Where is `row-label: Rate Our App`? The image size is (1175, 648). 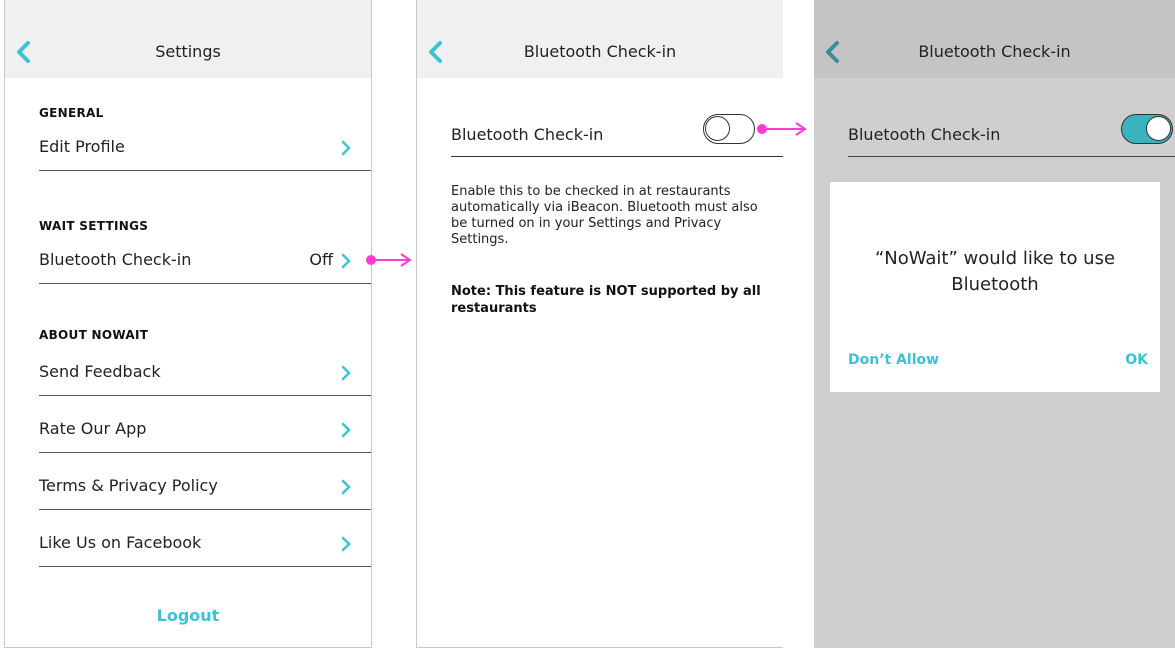 row-label: Rate Our App is located at coordinates (93, 428).